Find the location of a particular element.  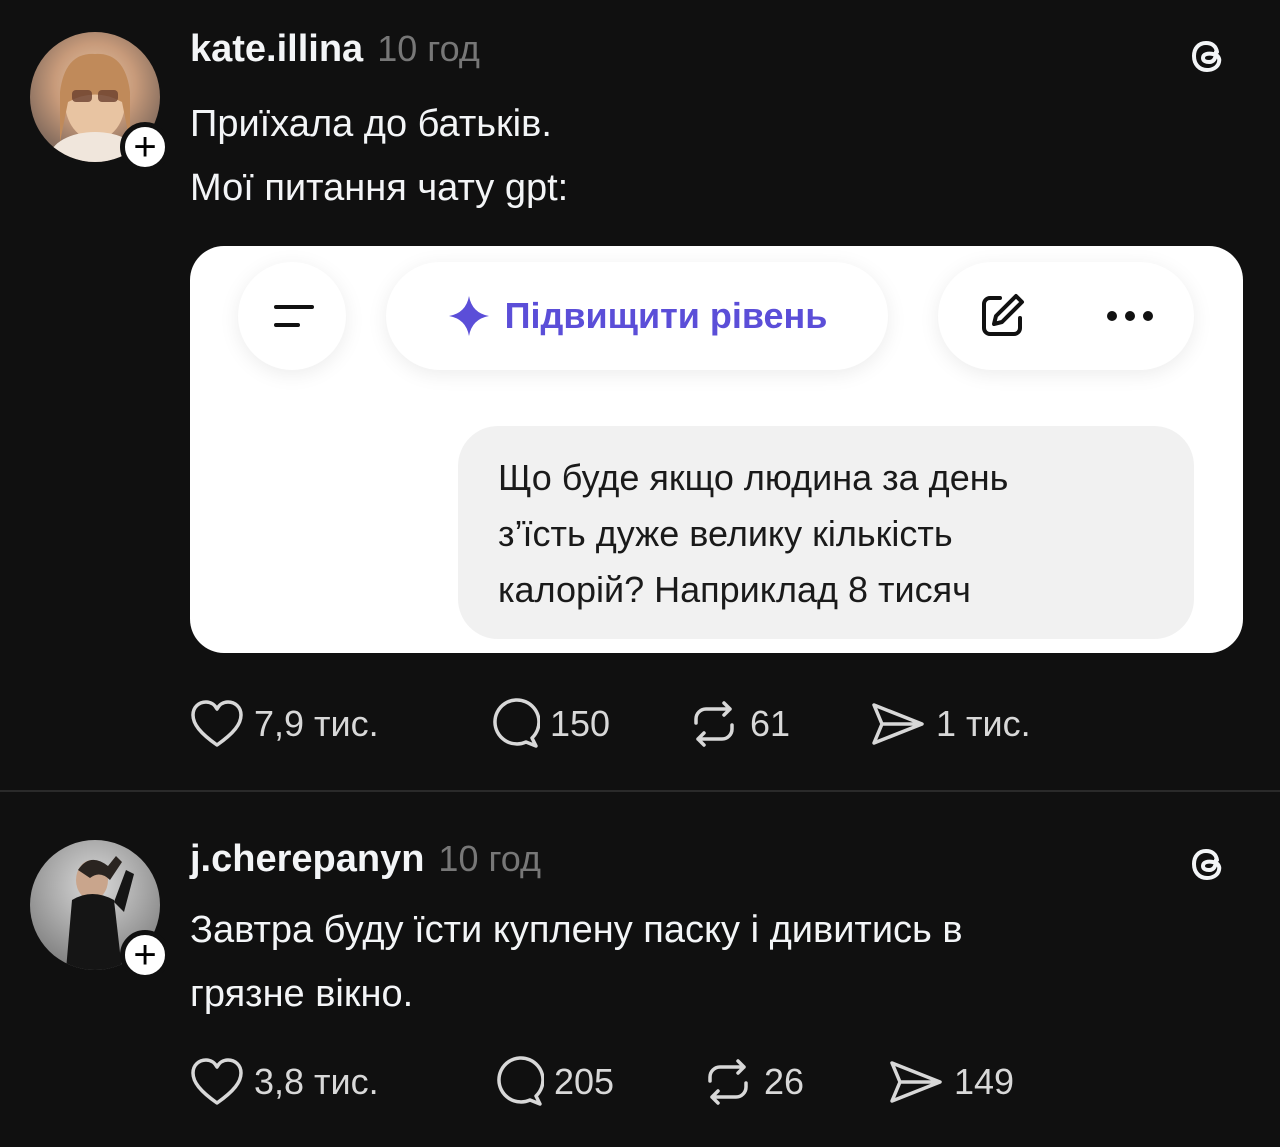

post-text-line: Приїхала до батьків. is located at coordinates (371, 124).